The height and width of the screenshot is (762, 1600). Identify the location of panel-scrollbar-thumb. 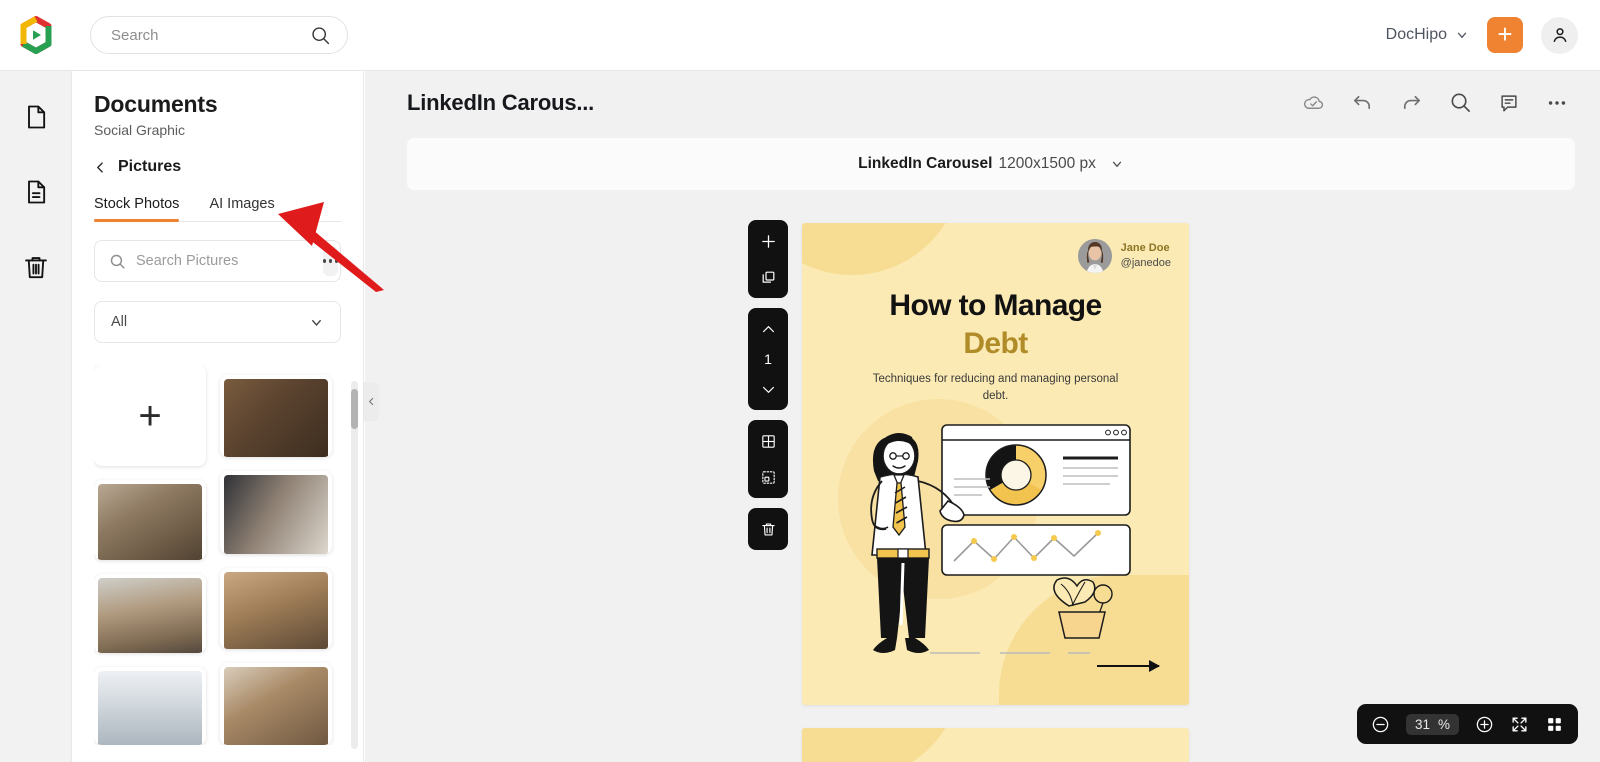
(354, 409).